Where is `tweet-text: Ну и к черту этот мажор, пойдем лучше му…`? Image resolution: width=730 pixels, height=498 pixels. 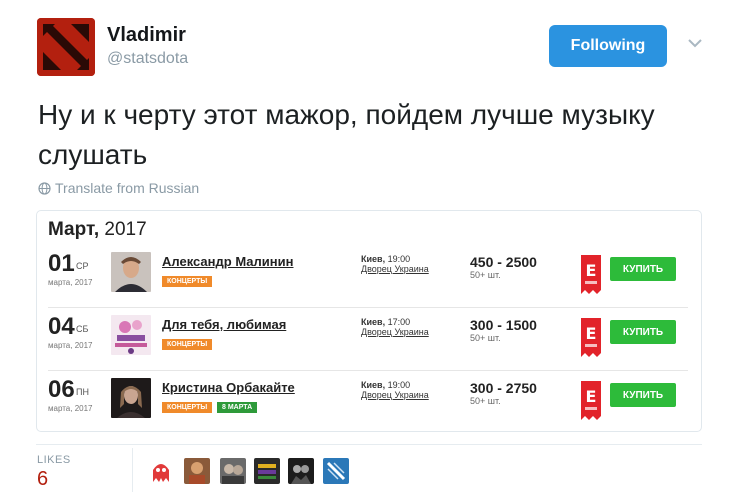
tweet-text: Ну и к черту этот мажор, пойдем лучше му… is located at coordinates (346, 134).